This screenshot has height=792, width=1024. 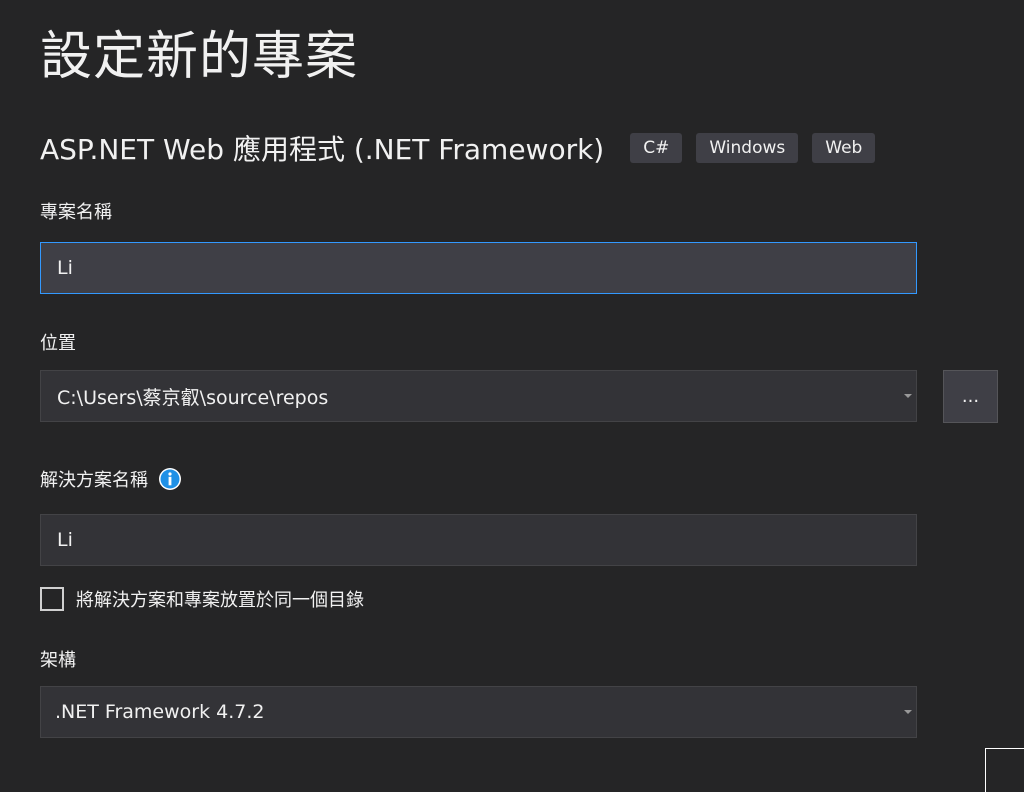 What do you see at coordinates (478, 396) in the screenshot?
I see `location-combobox: C:\Users\蔡京叡\source\repos` at bounding box center [478, 396].